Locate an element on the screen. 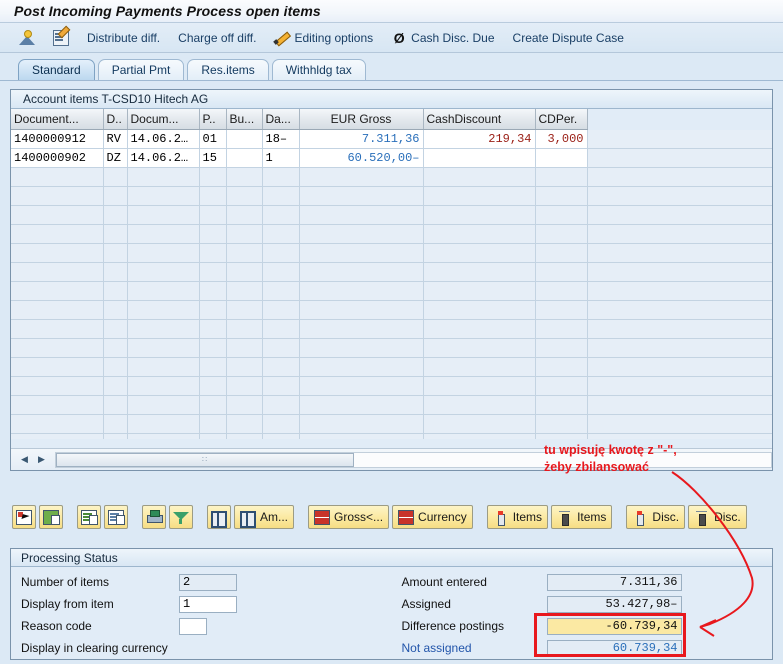 The image size is (783, 664). distribute-person-button is located at coordinates (27, 38).